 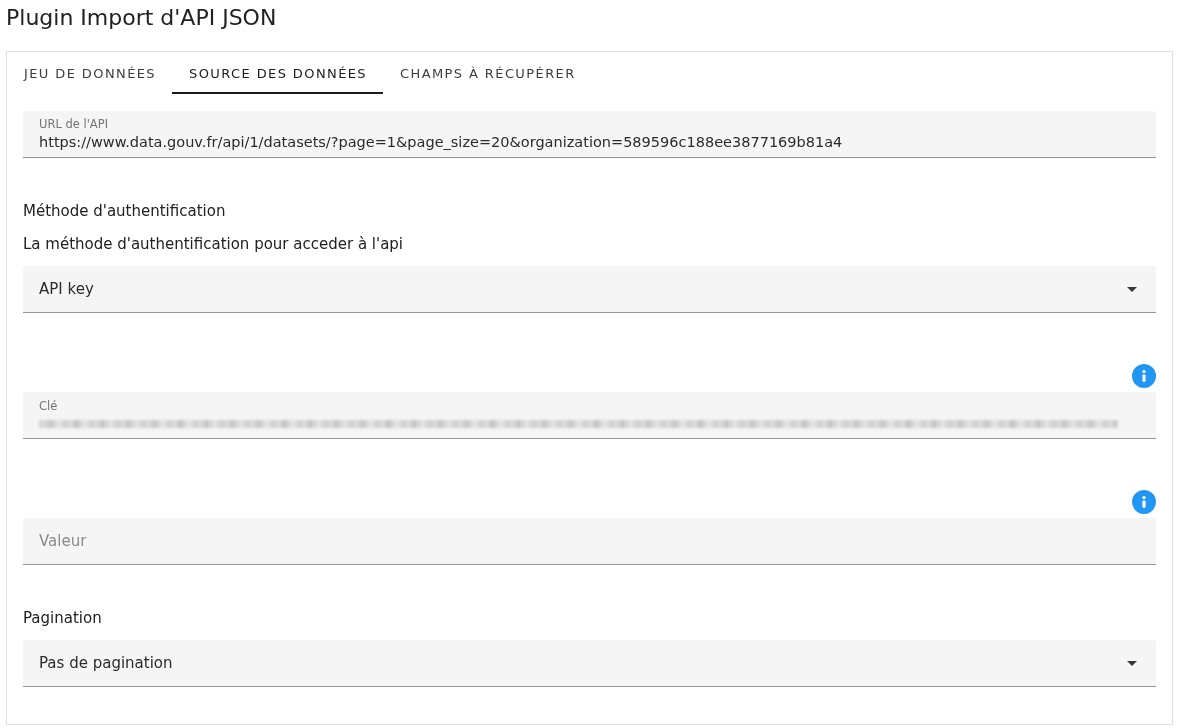 What do you see at coordinates (141, 18) in the screenshot?
I see `page-title: Plugin Import d'API JSON` at bounding box center [141, 18].